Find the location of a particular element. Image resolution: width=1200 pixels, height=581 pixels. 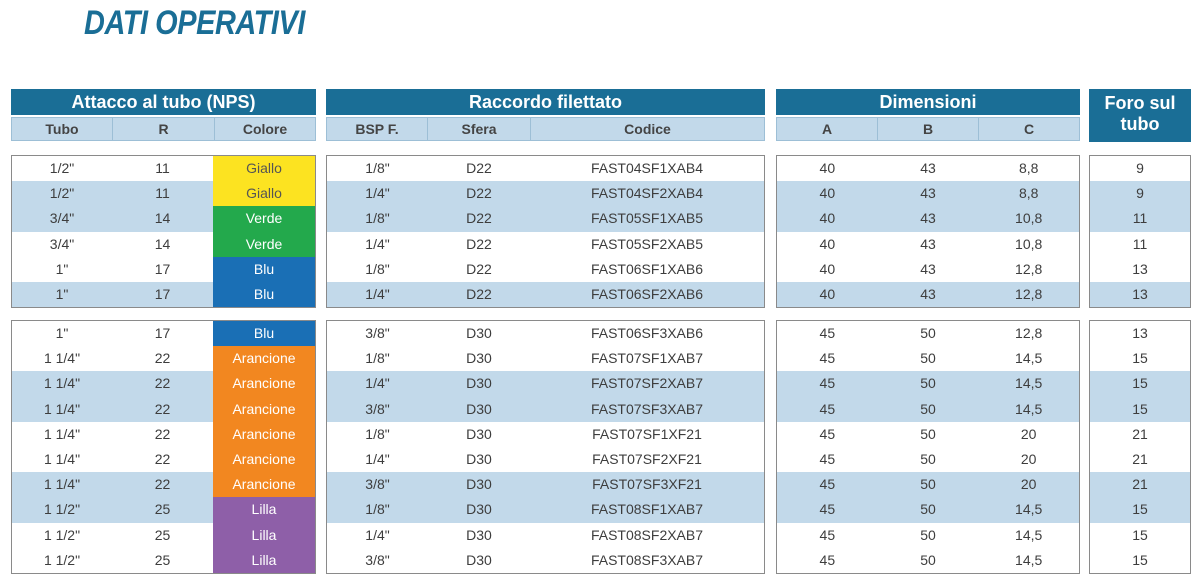

cell-r: 14 is located at coordinates (162, 218).